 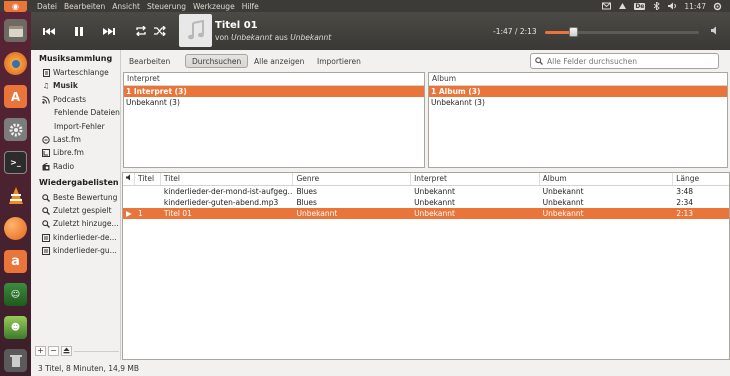 I want to click on eject-button, so click(x=66, y=351).